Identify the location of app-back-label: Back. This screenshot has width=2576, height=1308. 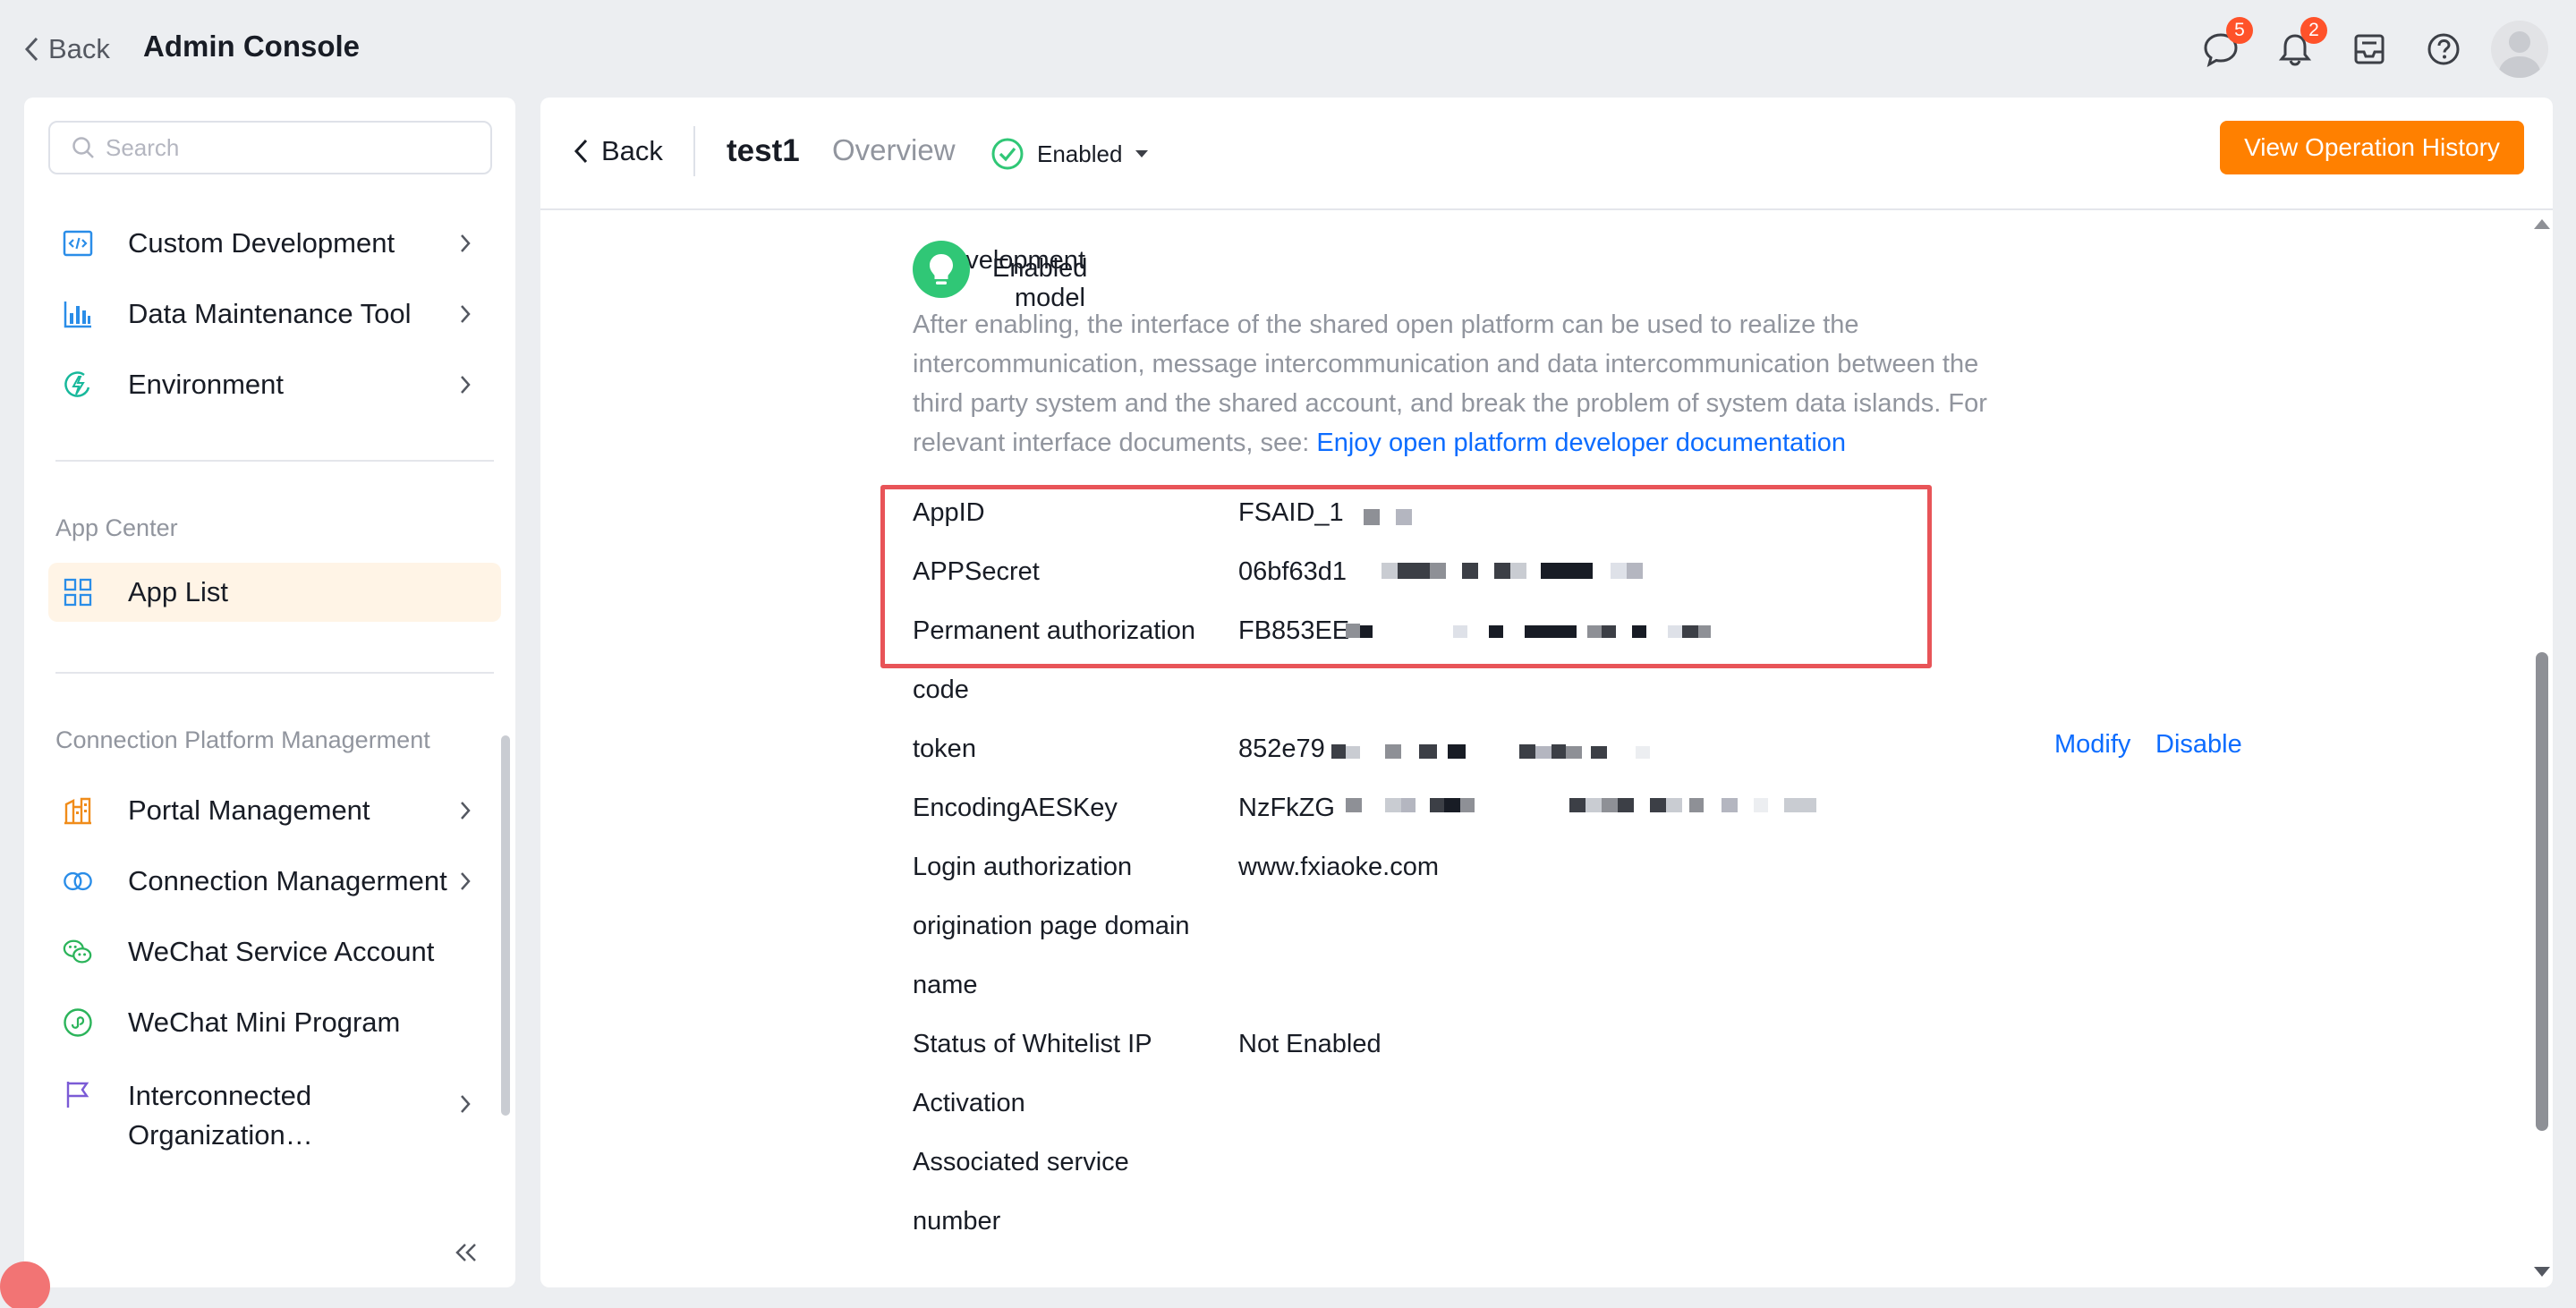
(632, 150).